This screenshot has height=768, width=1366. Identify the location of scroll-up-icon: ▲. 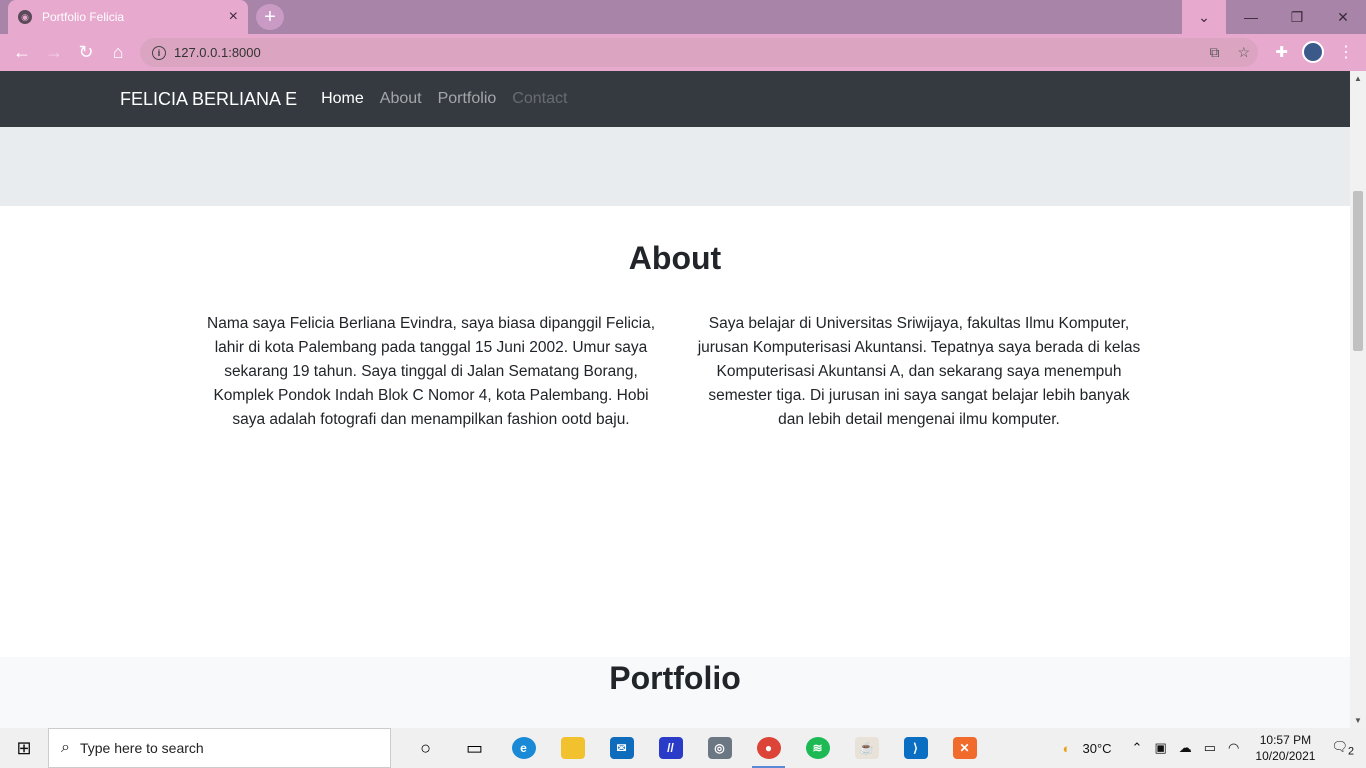
(1358, 78).